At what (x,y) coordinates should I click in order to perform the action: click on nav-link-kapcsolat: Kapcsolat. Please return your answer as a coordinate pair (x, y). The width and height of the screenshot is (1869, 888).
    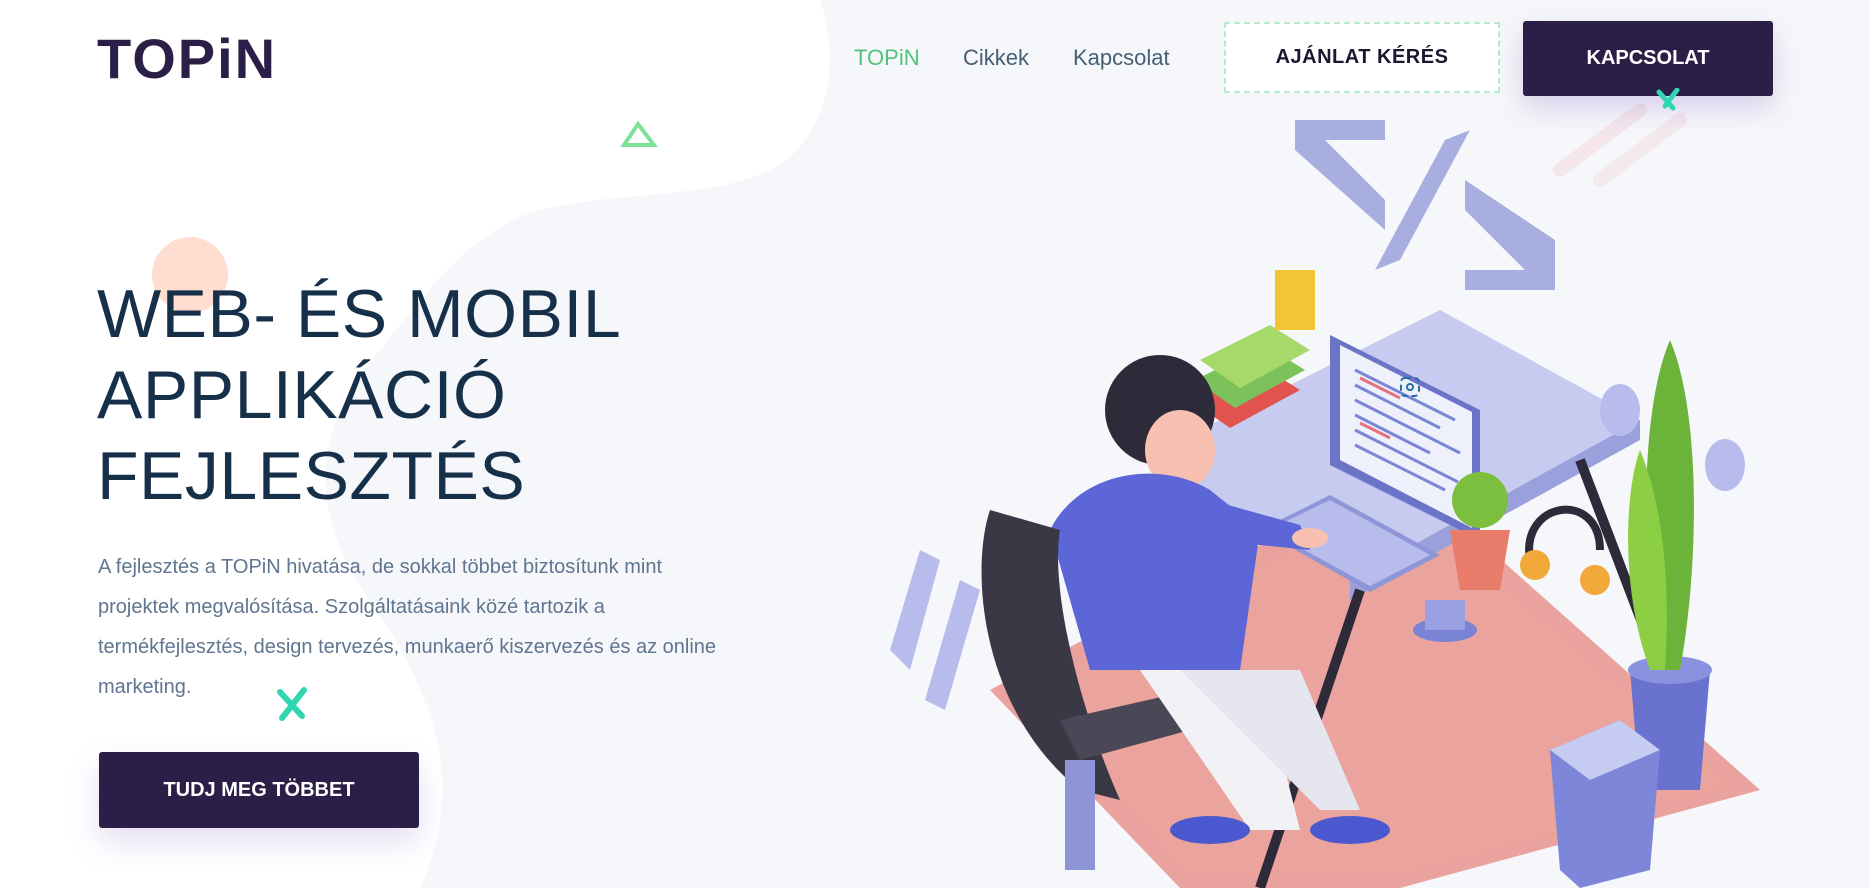
    Looking at the image, I should click on (1121, 58).